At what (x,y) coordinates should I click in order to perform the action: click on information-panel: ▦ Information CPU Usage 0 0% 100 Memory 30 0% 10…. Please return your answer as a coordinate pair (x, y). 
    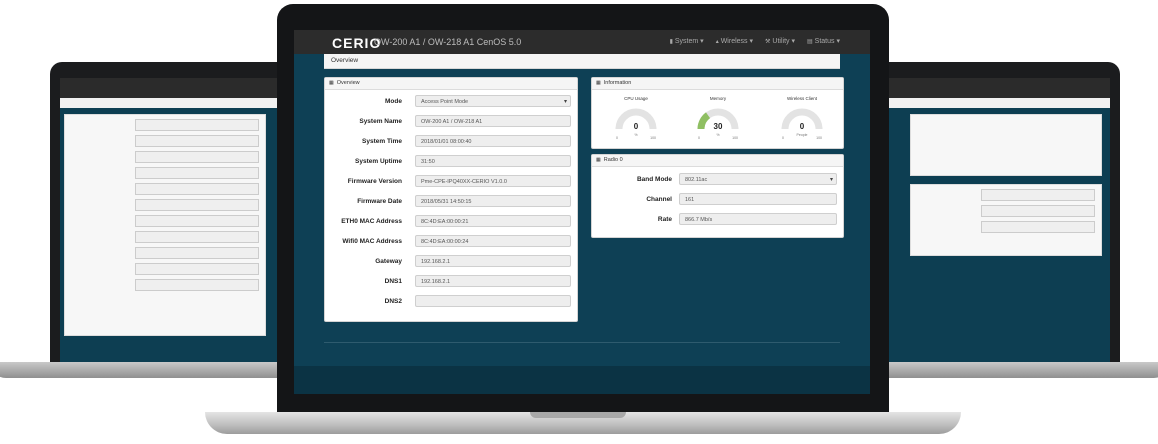
    Looking at the image, I should click on (717, 113).